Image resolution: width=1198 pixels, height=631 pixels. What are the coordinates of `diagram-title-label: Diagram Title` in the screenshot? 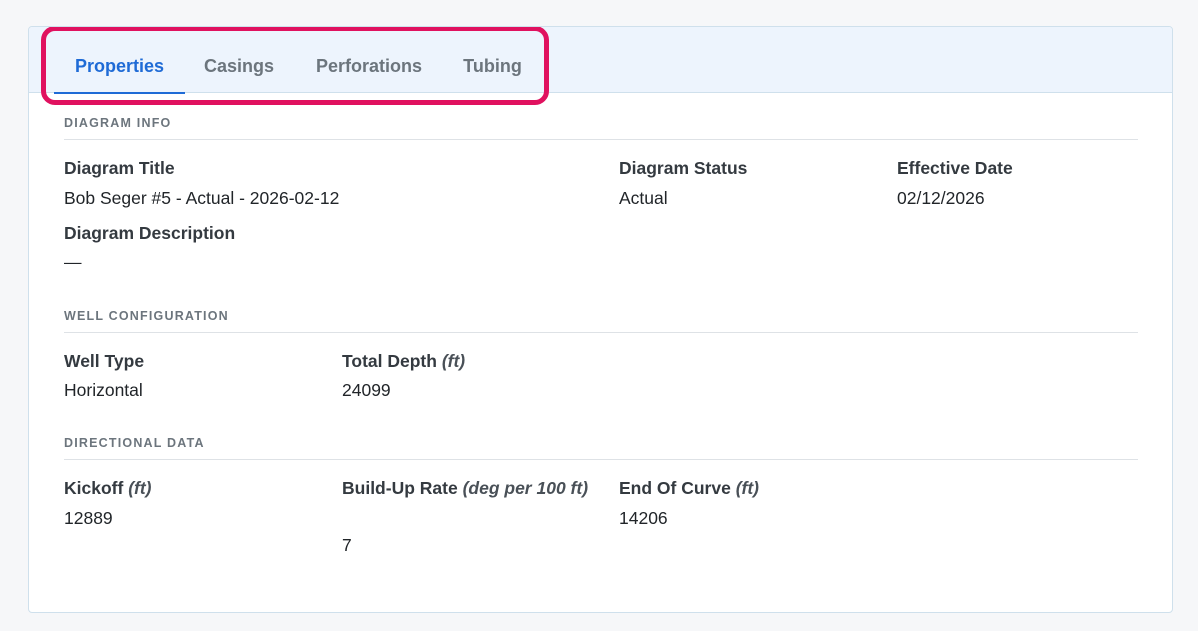 It's located at (119, 168).